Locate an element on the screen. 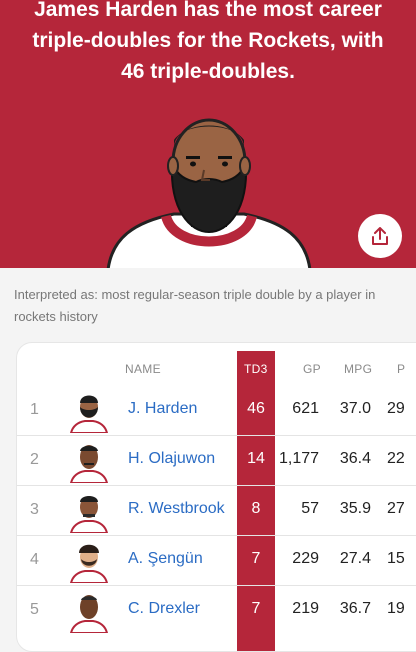 The image size is (416, 652). cell-mpg: 35.9 is located at coordinates (355, 508).